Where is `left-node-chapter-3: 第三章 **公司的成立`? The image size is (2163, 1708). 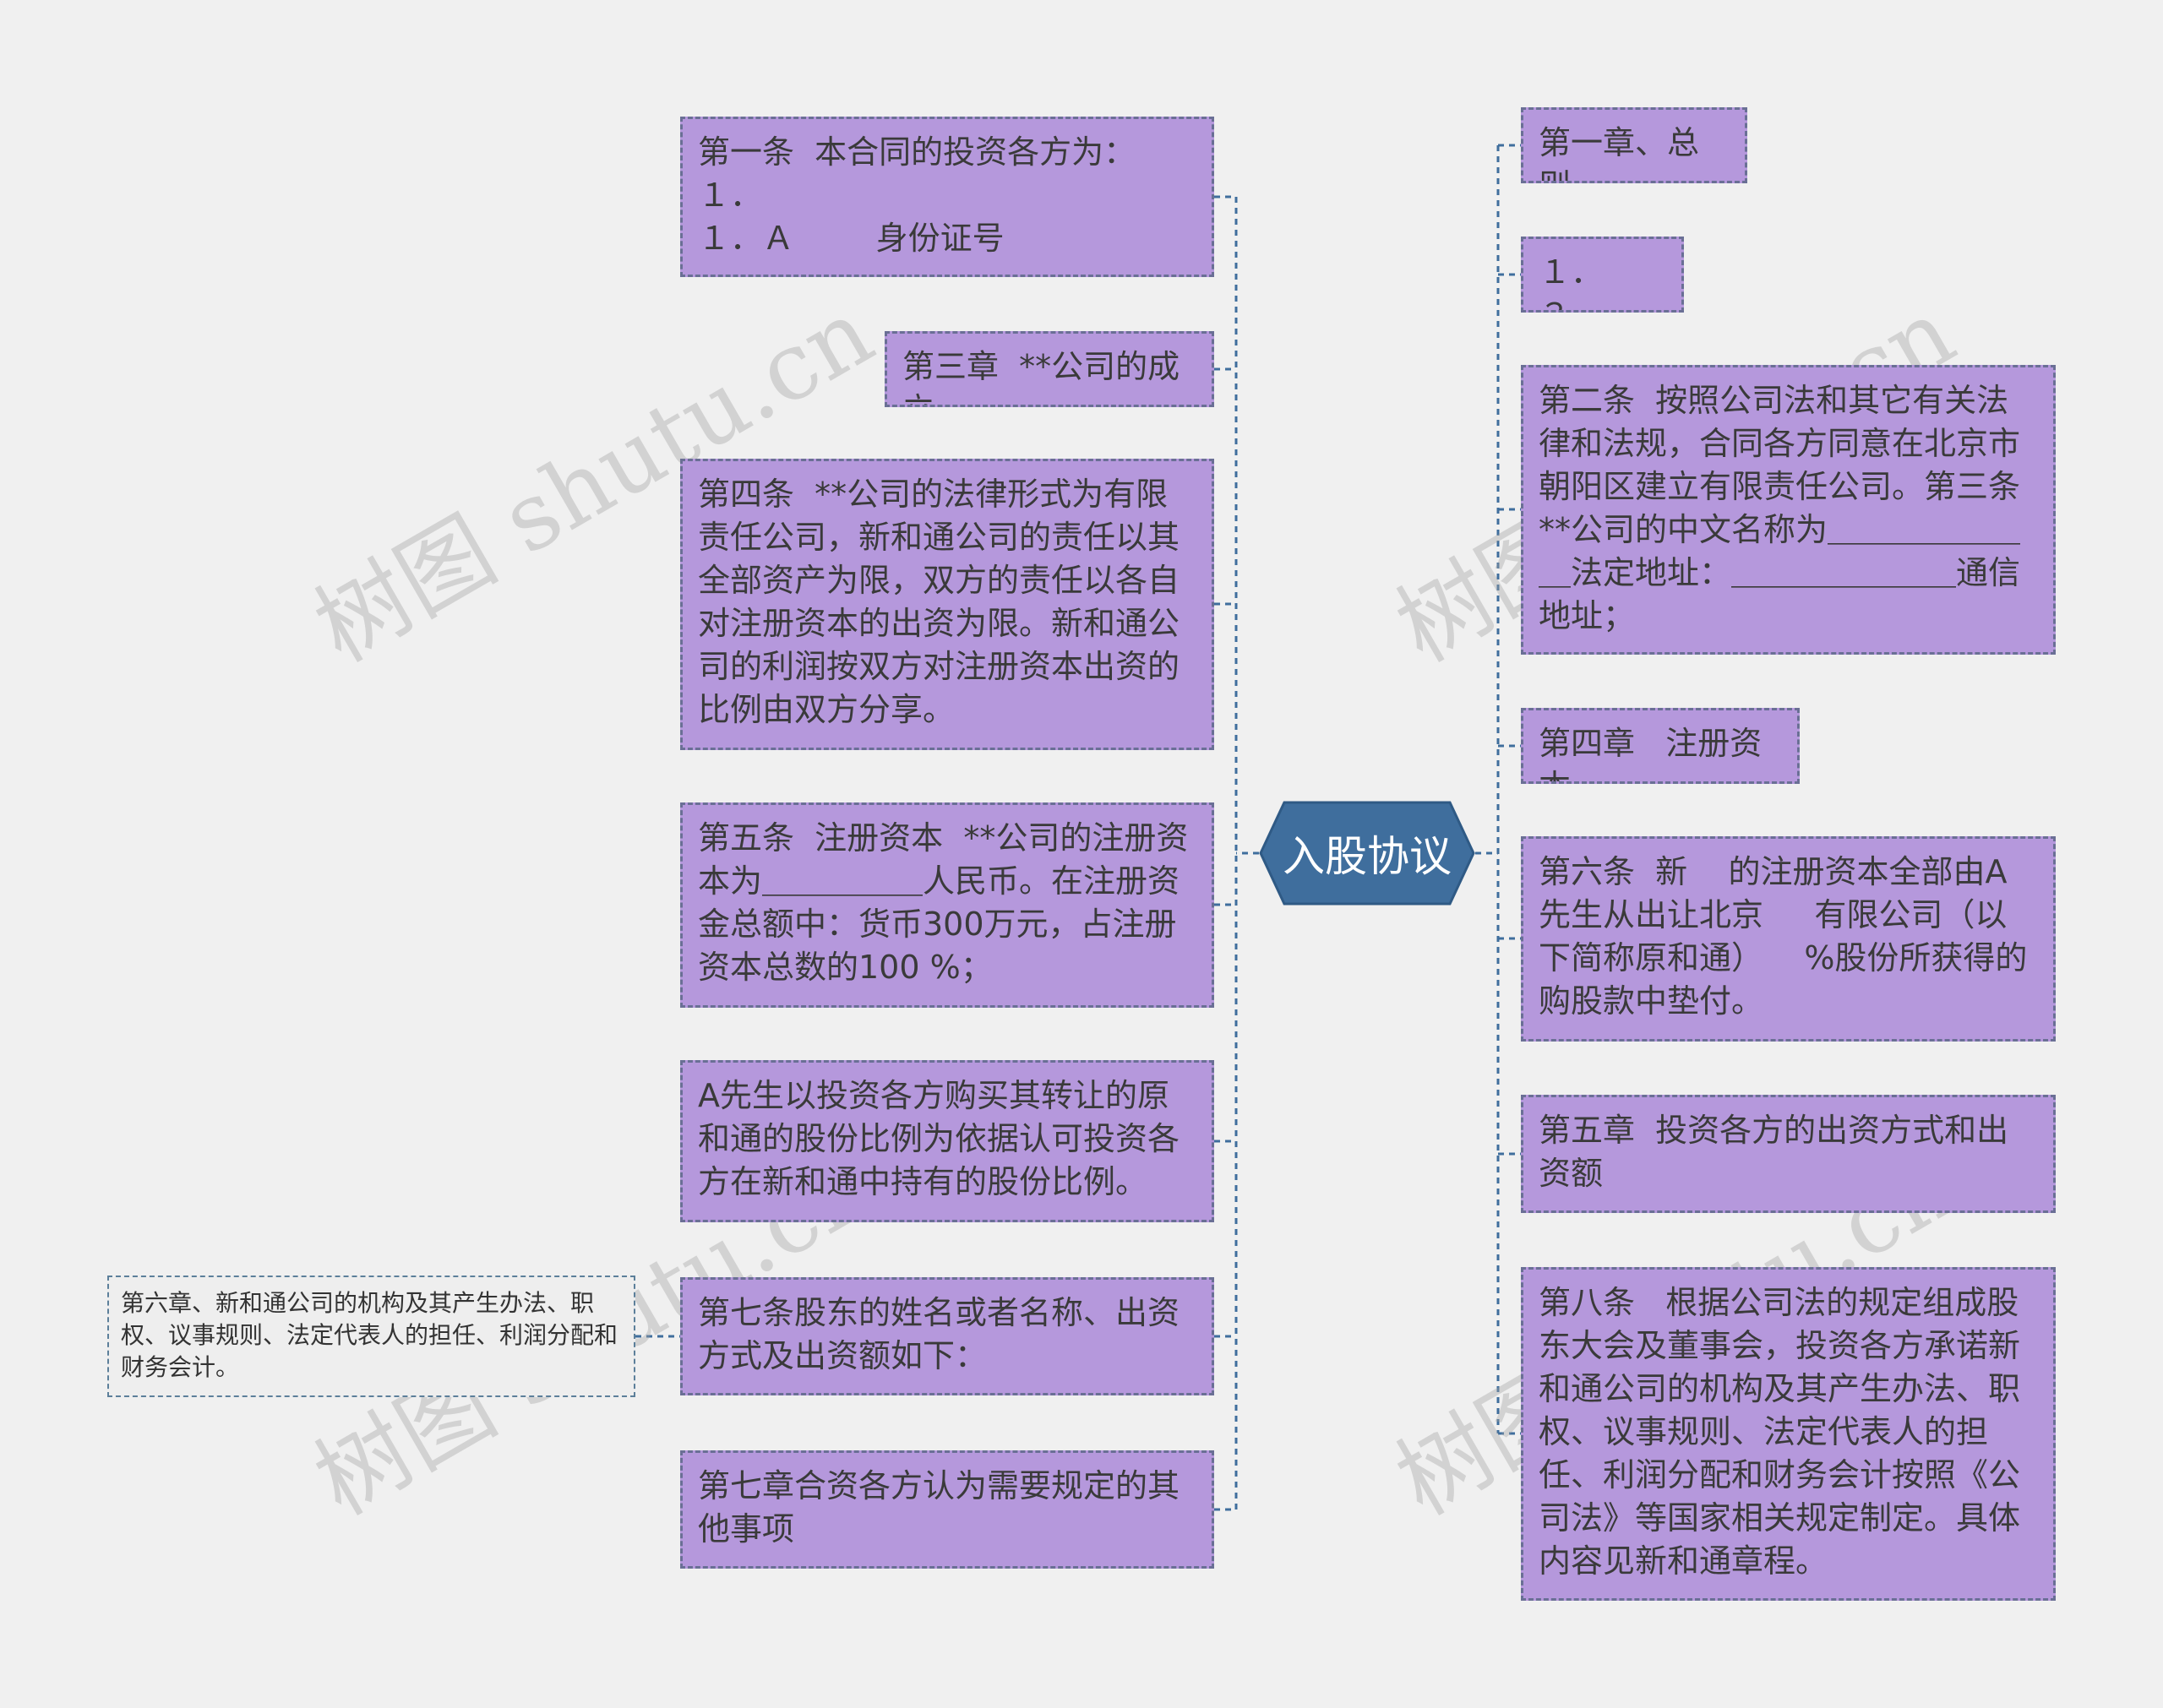 left-node-chapter-3: 第三章 **公司的成立 is located at coordinates (1050, 369).